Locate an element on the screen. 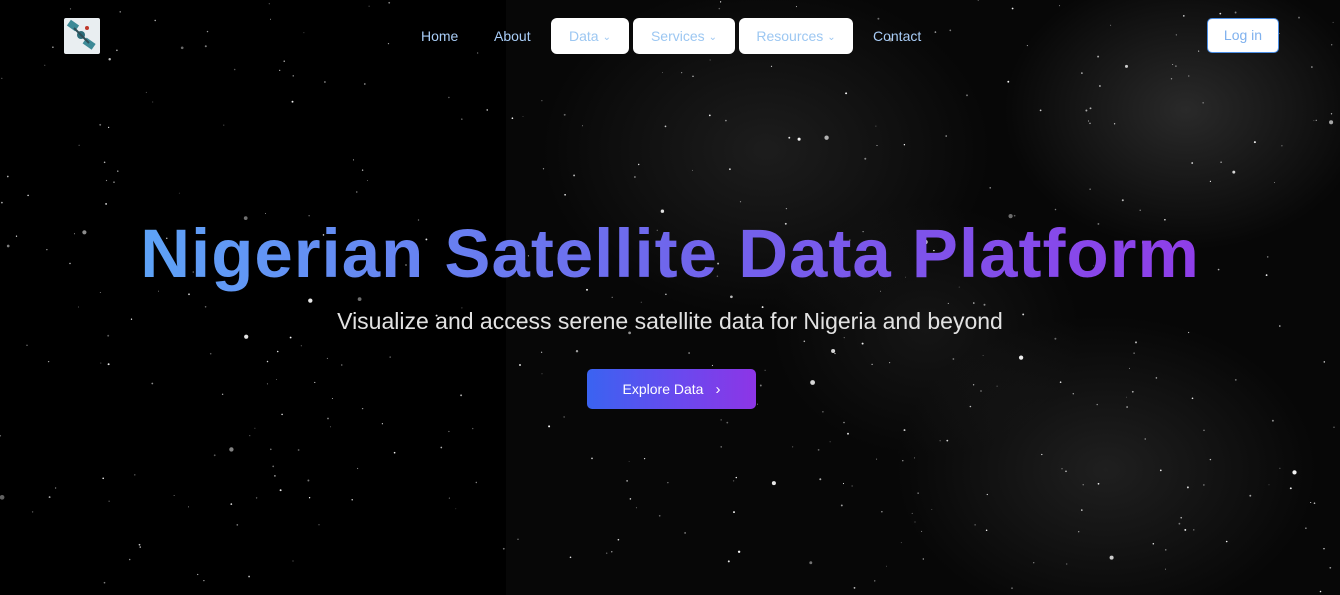 The image size is (1340, 595). nav-resources-dropdown: Resources ⌄ is located at coordinates (796, 36).